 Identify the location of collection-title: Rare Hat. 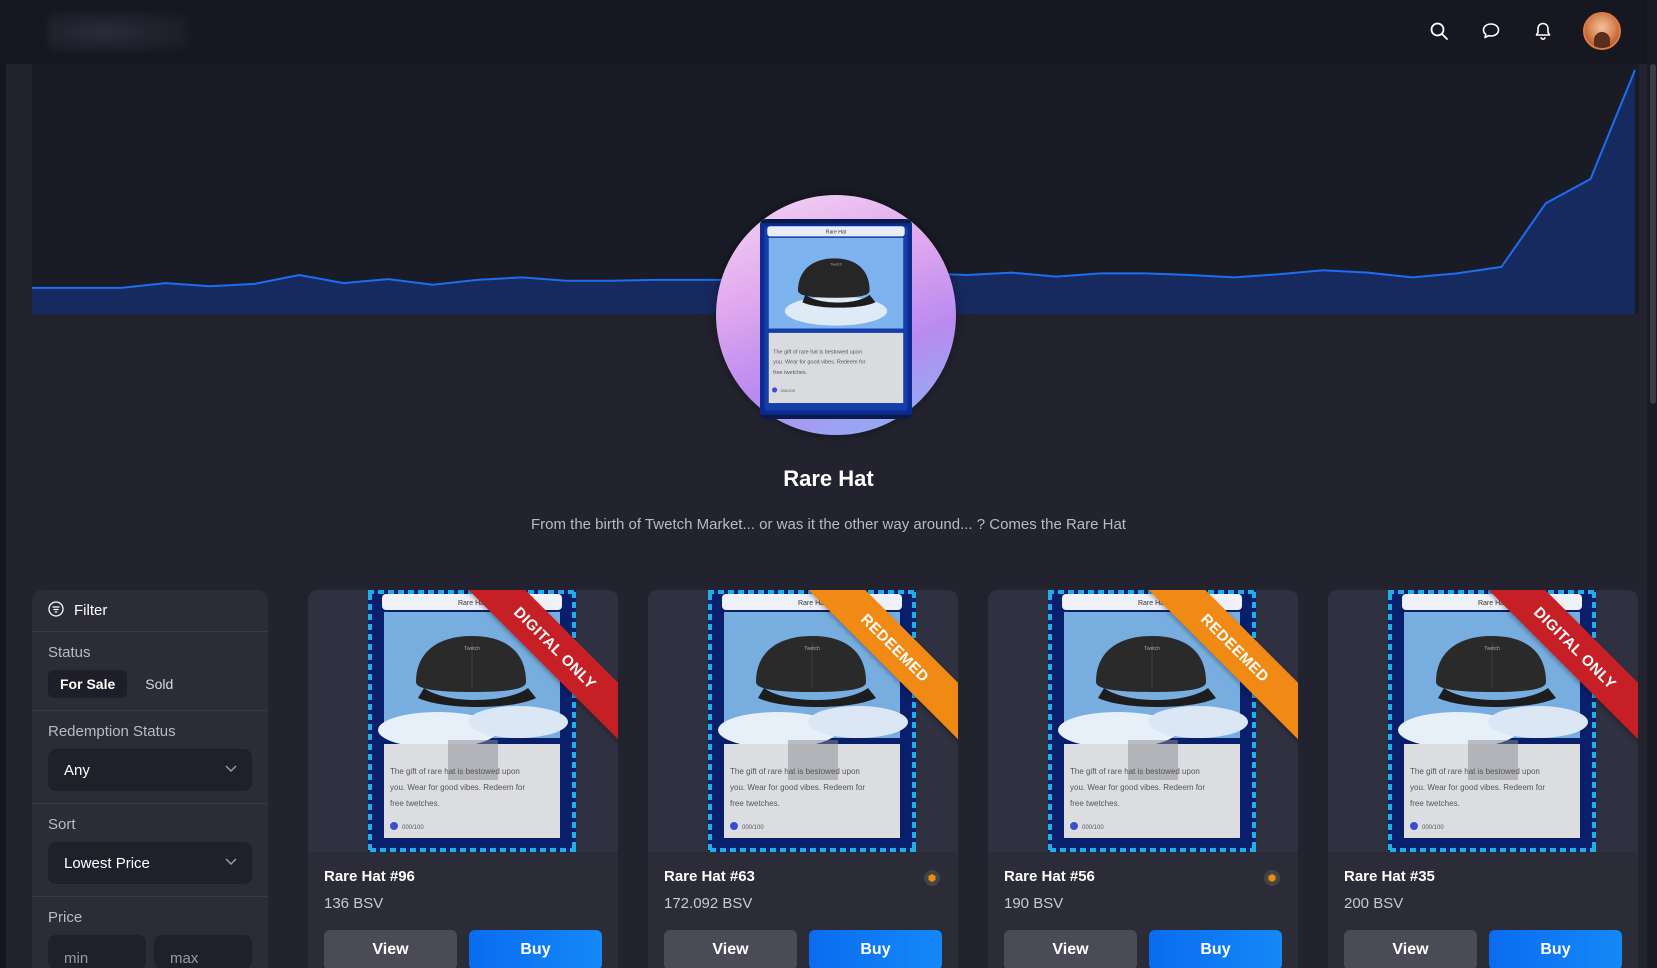
(828, 478).